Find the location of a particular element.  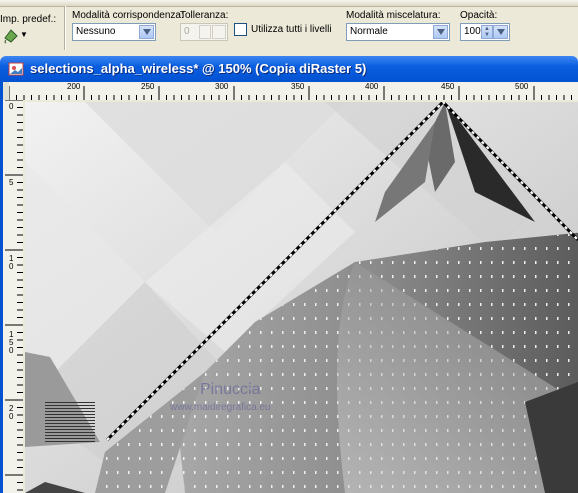

ruler-label: 500 is located at coordinates (522, 86).